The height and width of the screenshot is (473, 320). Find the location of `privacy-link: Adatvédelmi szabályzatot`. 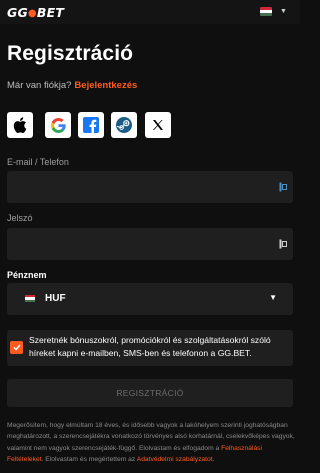

privacy-link: Adatvédelmi szabályzatot is located at coordinates (175, 459).